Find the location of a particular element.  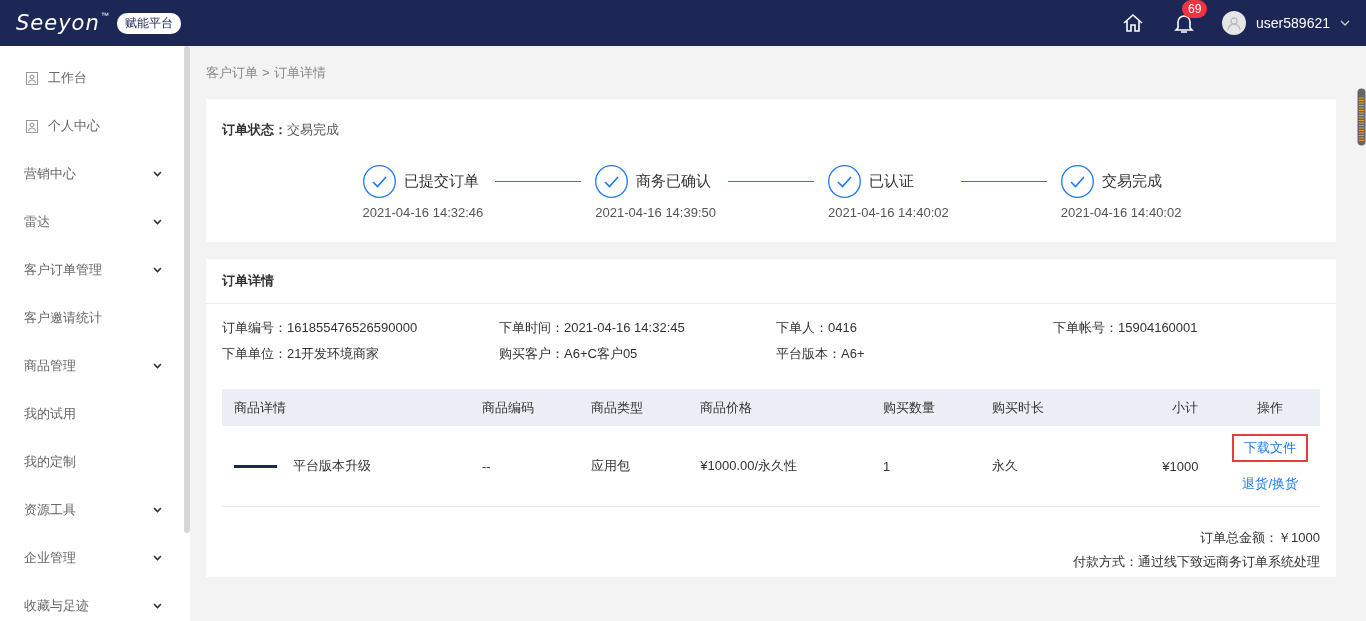

column-header: 商品详情 is located at coordinates (346, 407).